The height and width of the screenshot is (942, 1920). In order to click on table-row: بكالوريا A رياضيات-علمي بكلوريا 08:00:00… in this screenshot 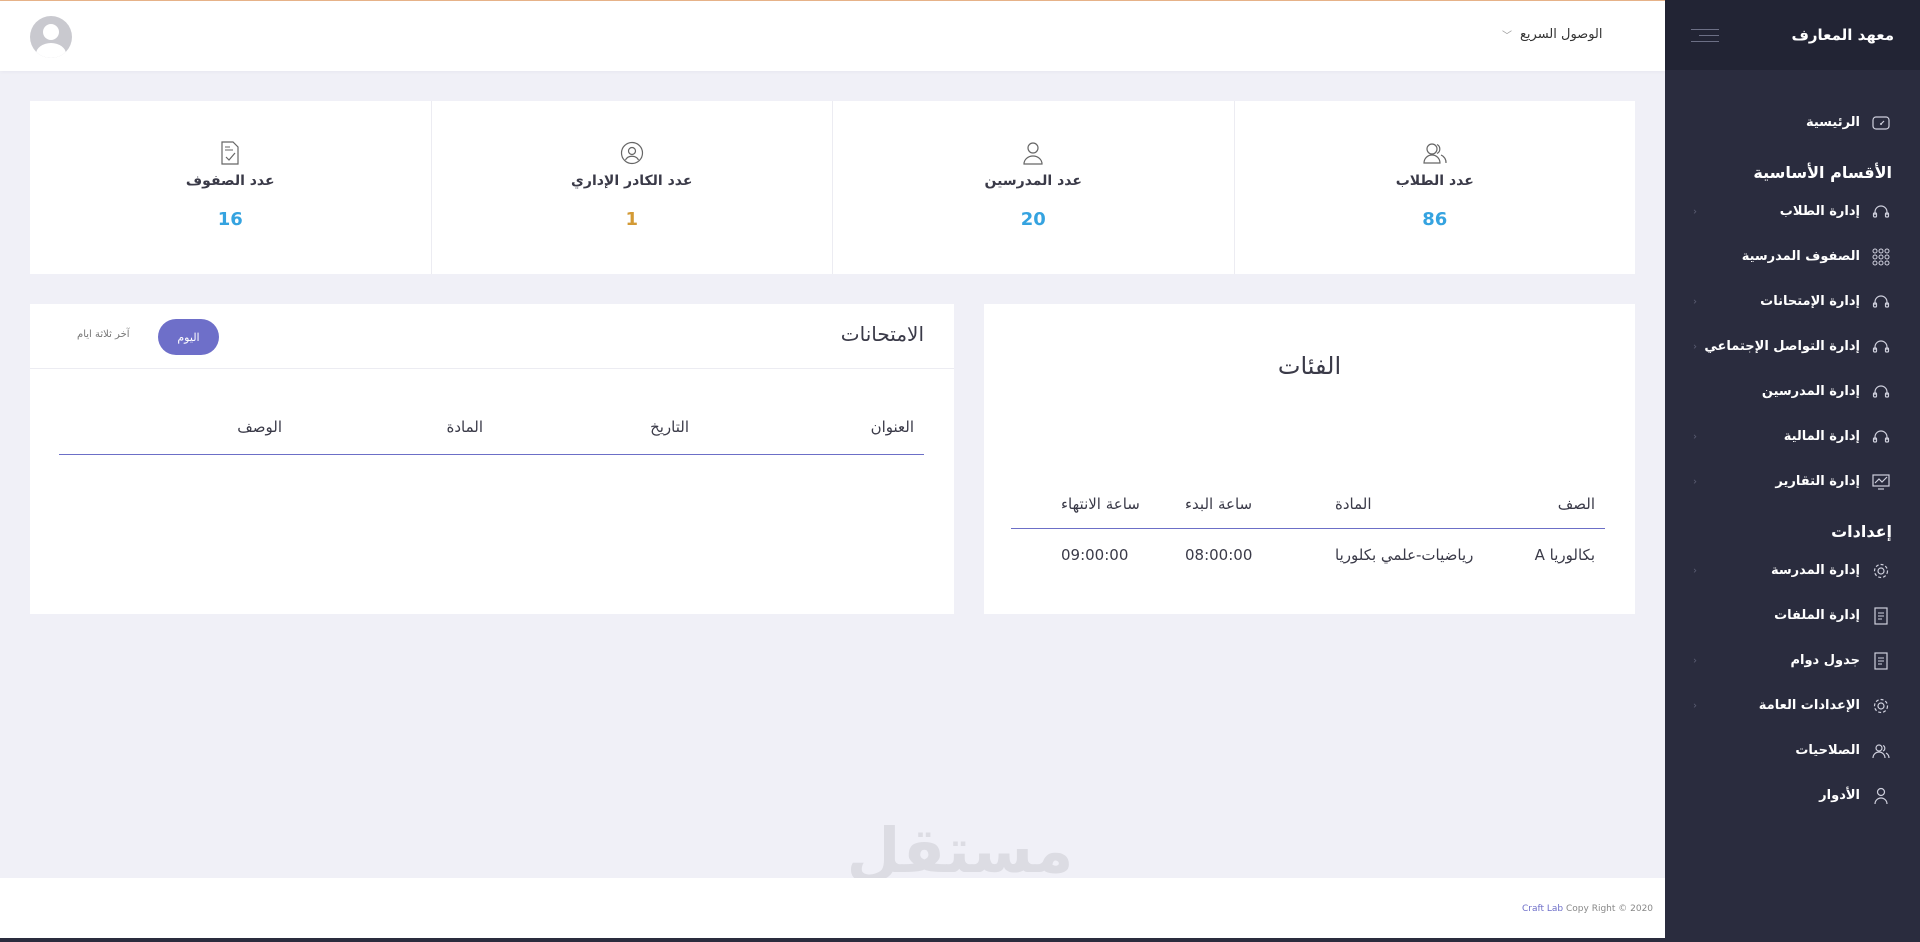, I will do `click(1308, 555)`.